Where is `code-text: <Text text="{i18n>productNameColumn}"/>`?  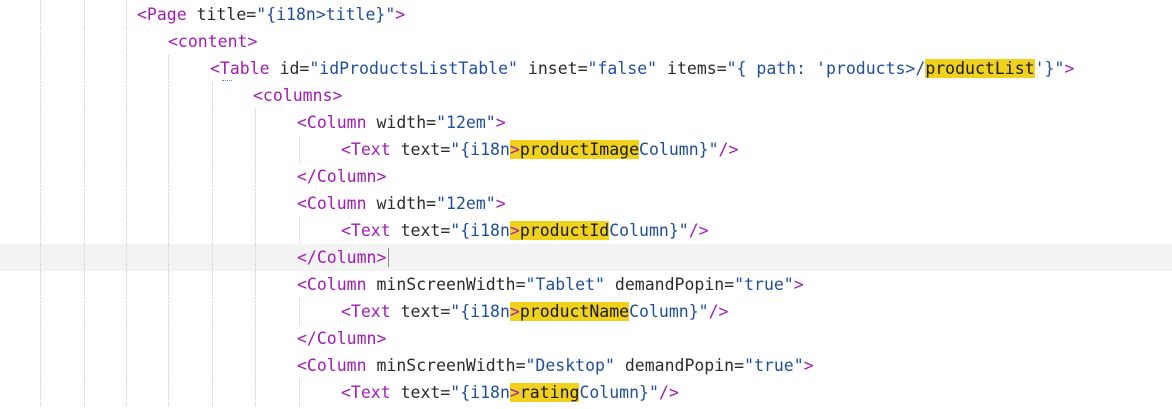 code-text: <Text text="{i18n>productNameColumn}"/> is located at coordinates (534, 311).